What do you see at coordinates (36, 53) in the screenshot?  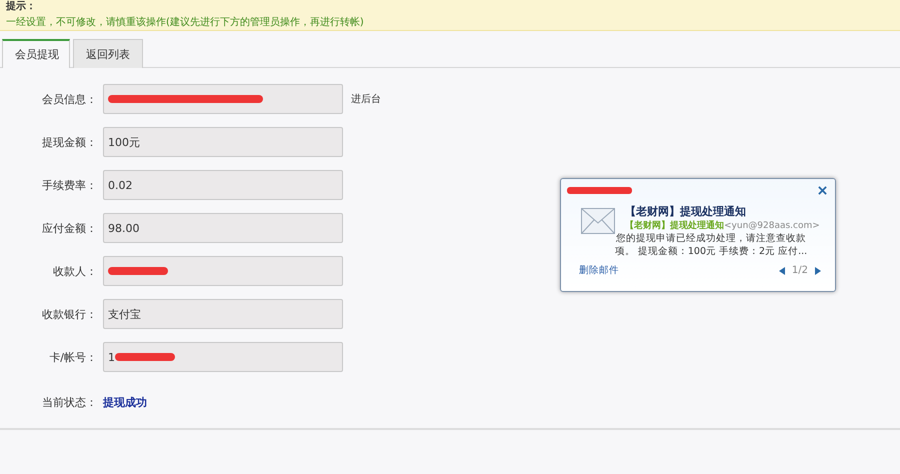 I see `tab: 会员提现` at bounding box center [36, 53].